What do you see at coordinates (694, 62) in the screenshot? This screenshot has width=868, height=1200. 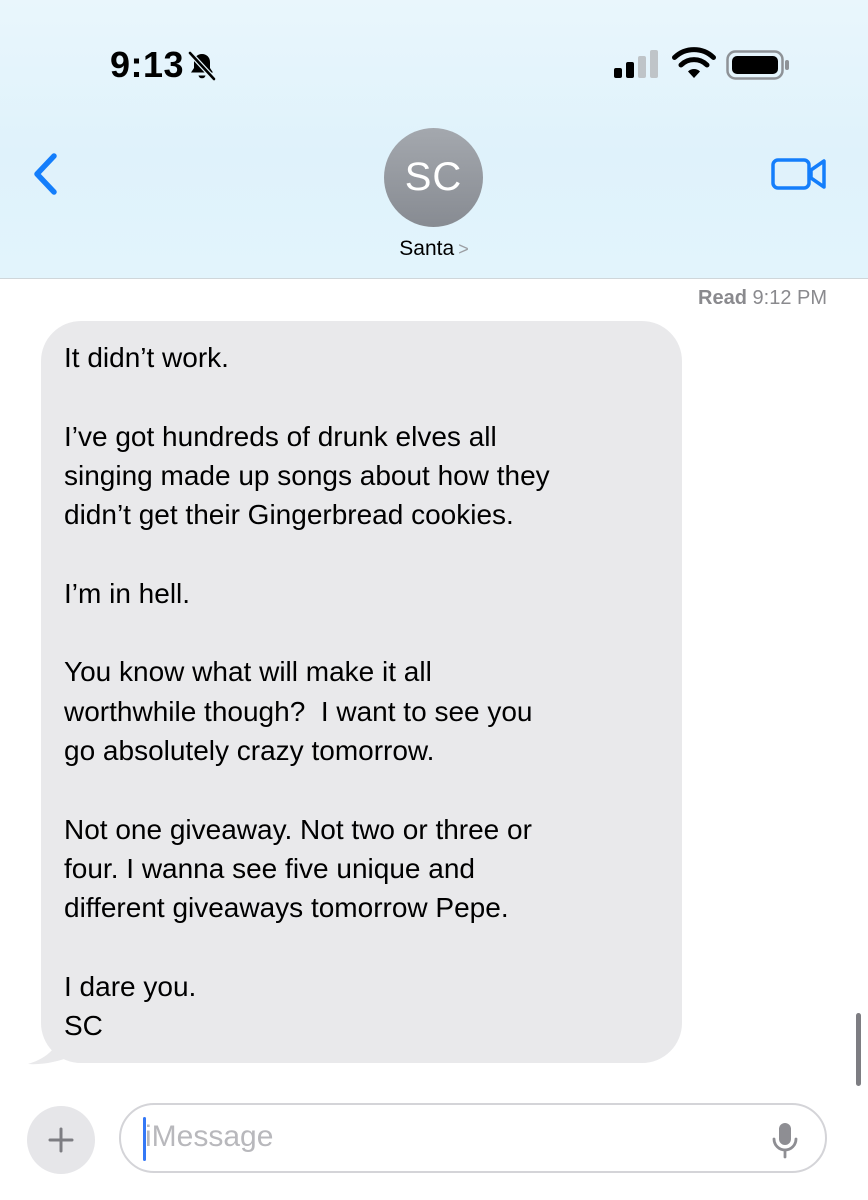 I see `wifi-icon` at bounding box center [694, 62].